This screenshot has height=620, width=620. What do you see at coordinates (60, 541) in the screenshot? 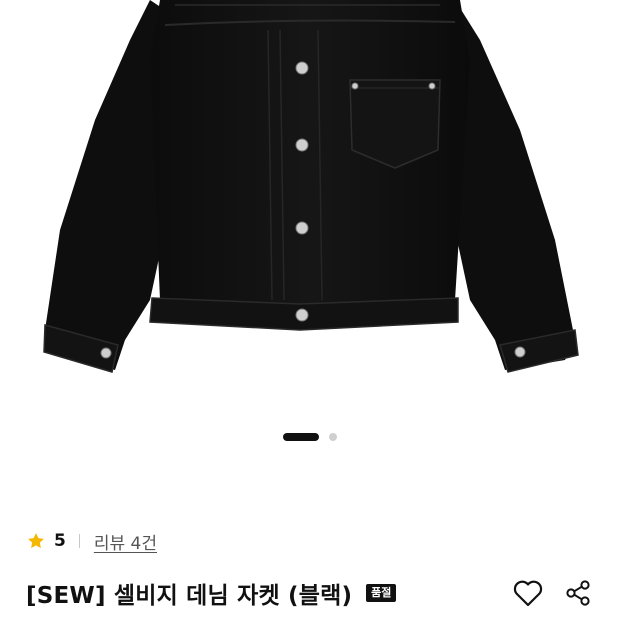
I see `rating-value: 5` at bounding box center [60, 541].